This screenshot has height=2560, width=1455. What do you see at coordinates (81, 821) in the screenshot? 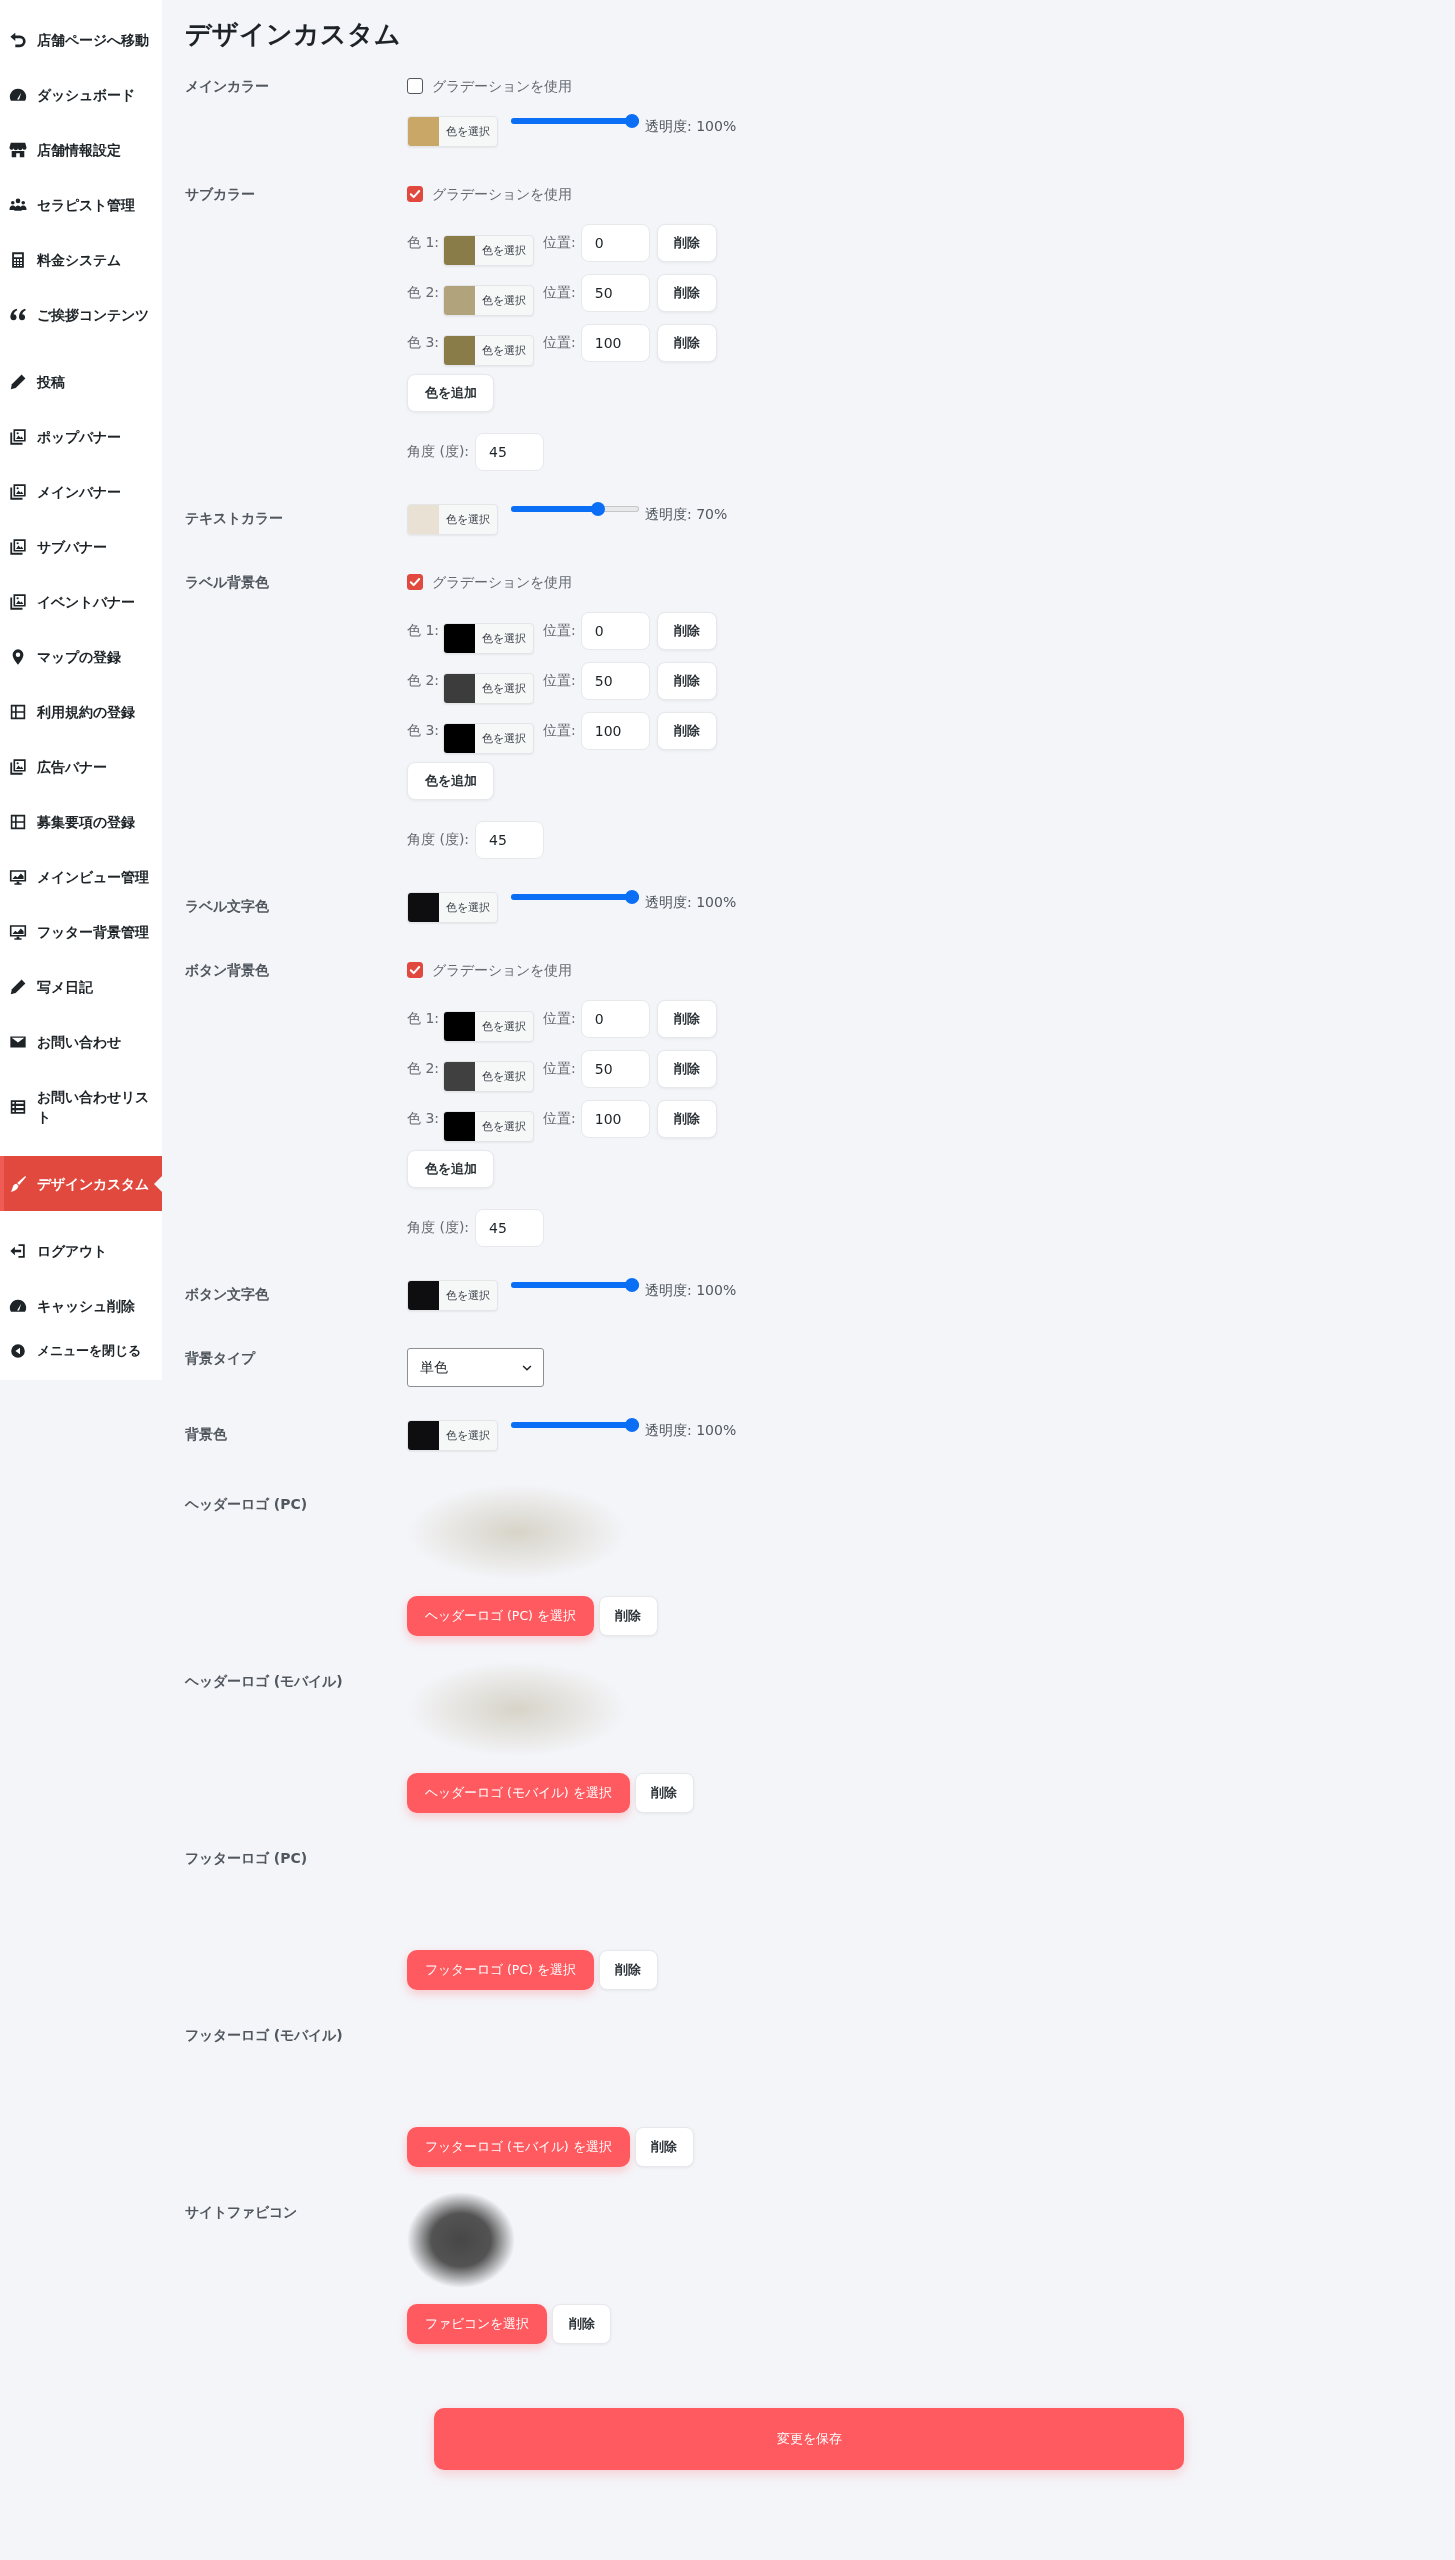
I see `sidebar-menu-item: 募集要項の登録` at bounding box center [81, 821].